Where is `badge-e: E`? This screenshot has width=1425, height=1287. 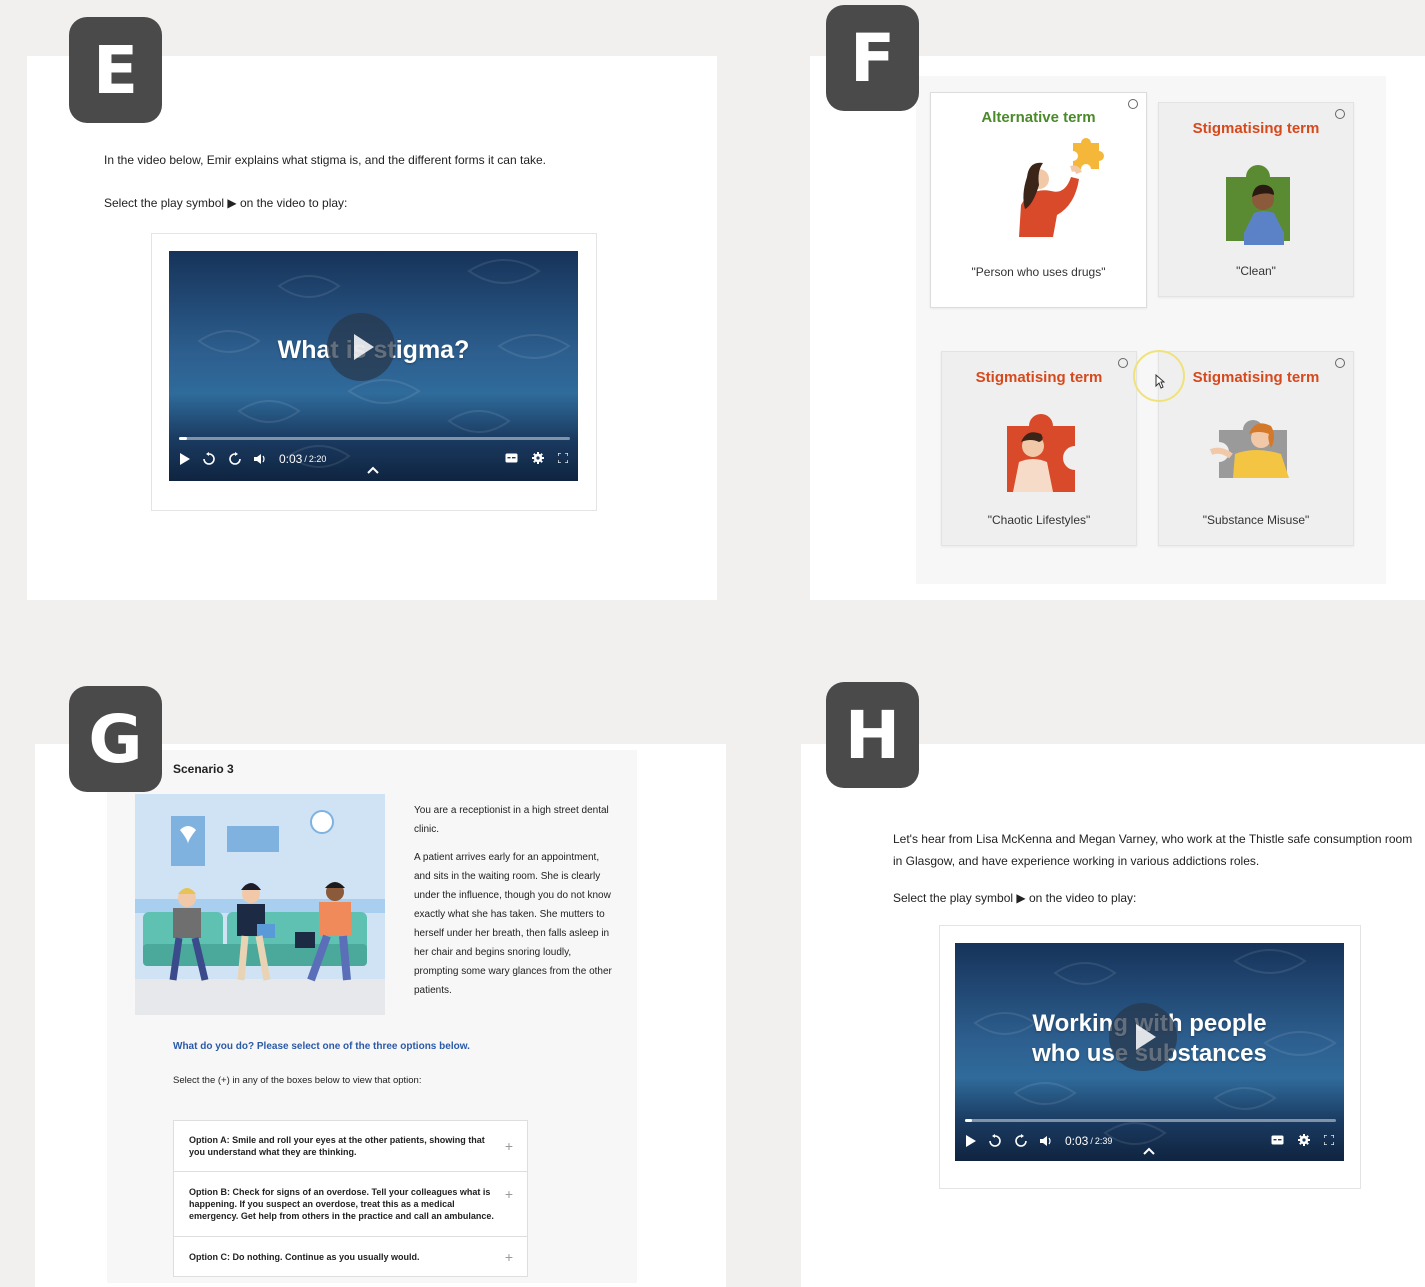
badge-e: E is located at coordinates (115, 70).